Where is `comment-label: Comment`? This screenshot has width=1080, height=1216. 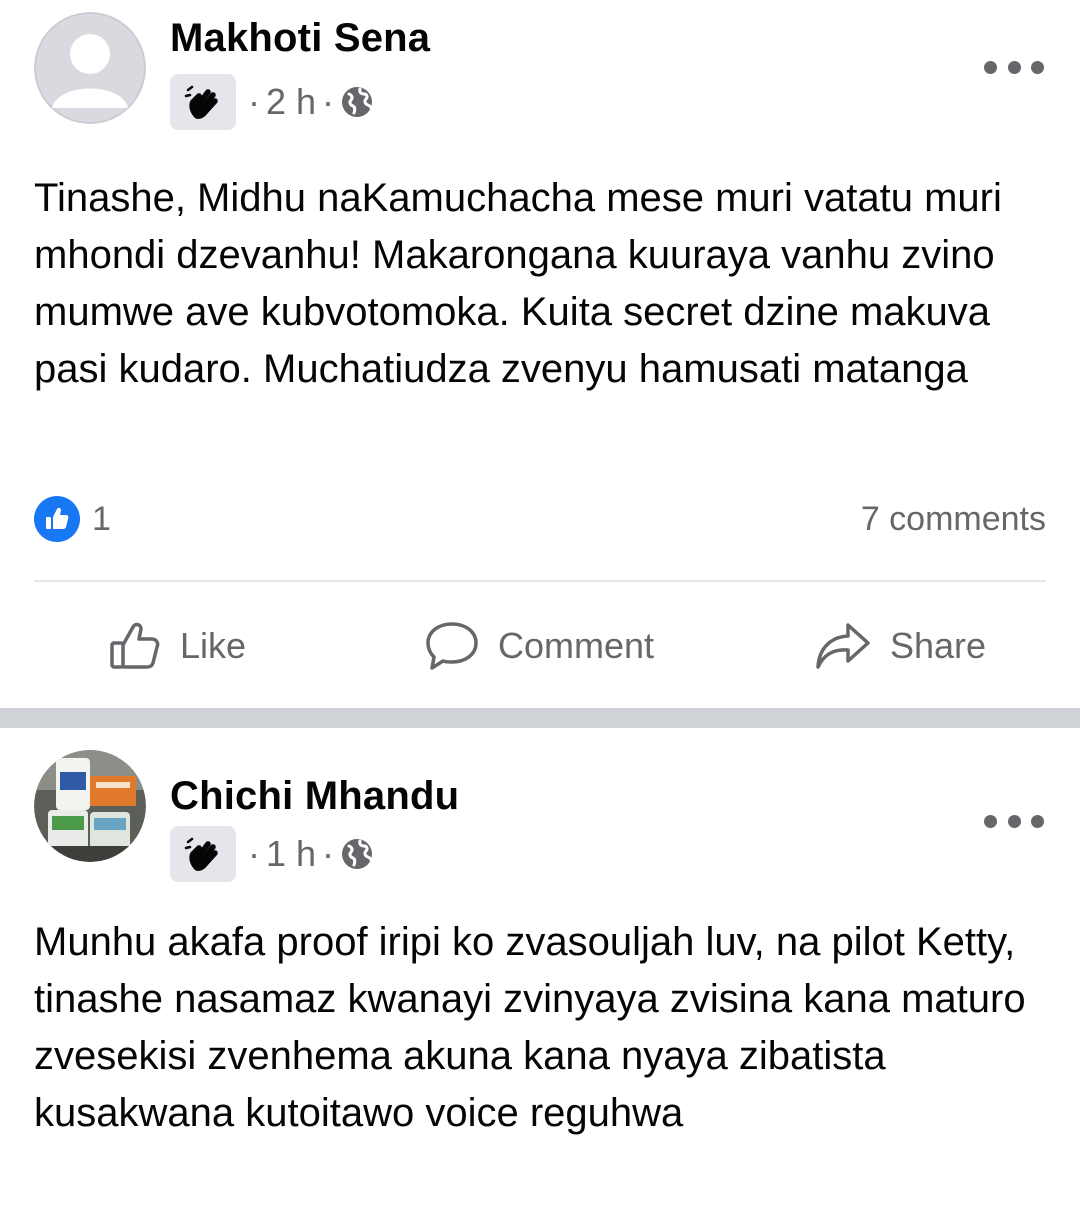 comment-label: Comment is located at coordinates (576, 645).